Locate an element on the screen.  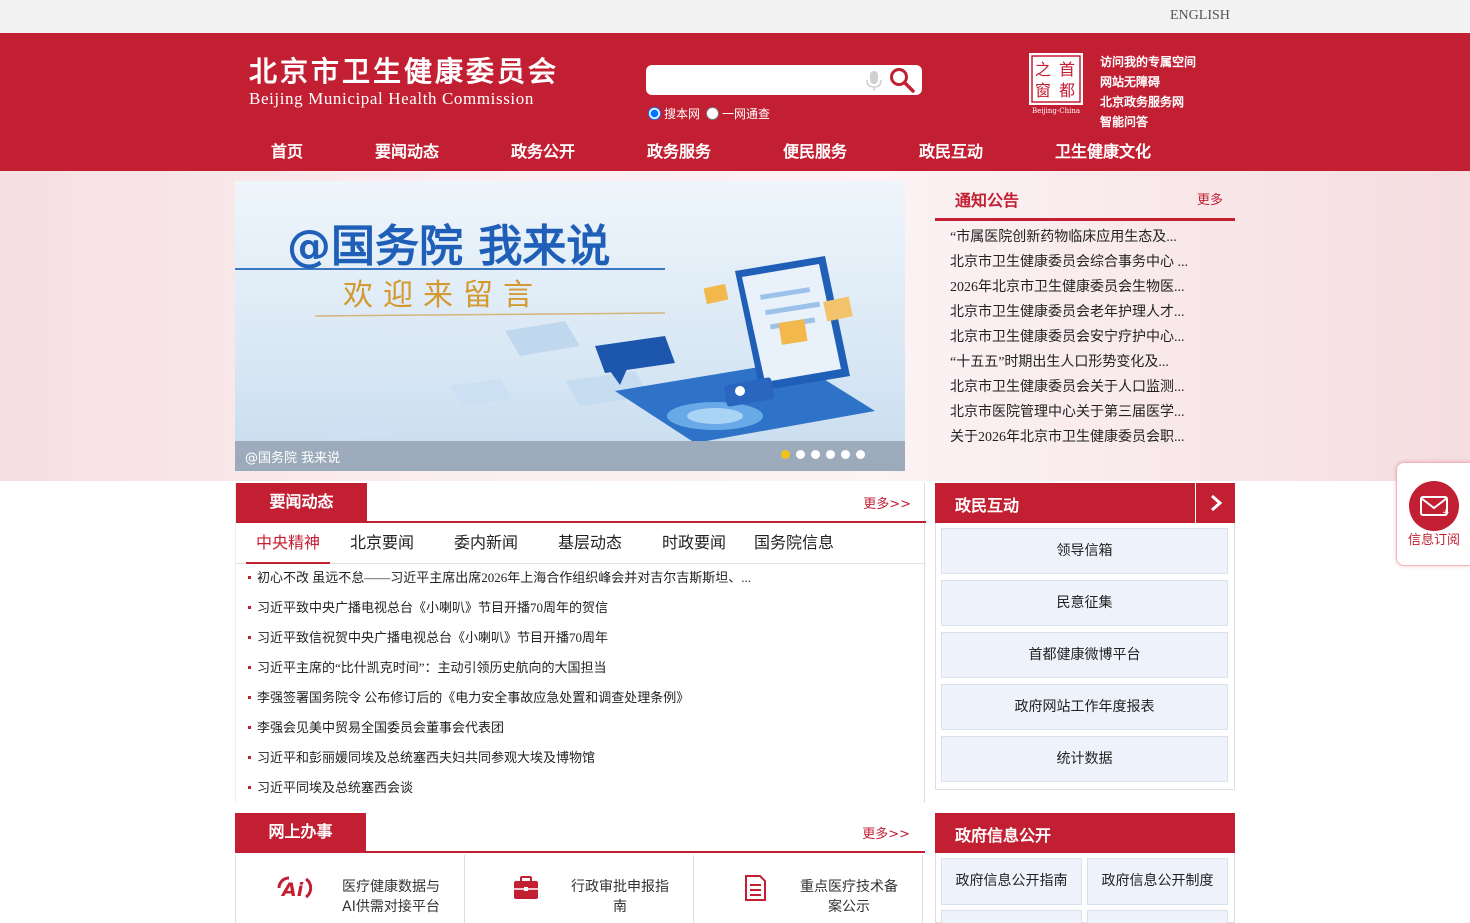
seal-char-zhi: 之 is located at coordinates (1043, 69).